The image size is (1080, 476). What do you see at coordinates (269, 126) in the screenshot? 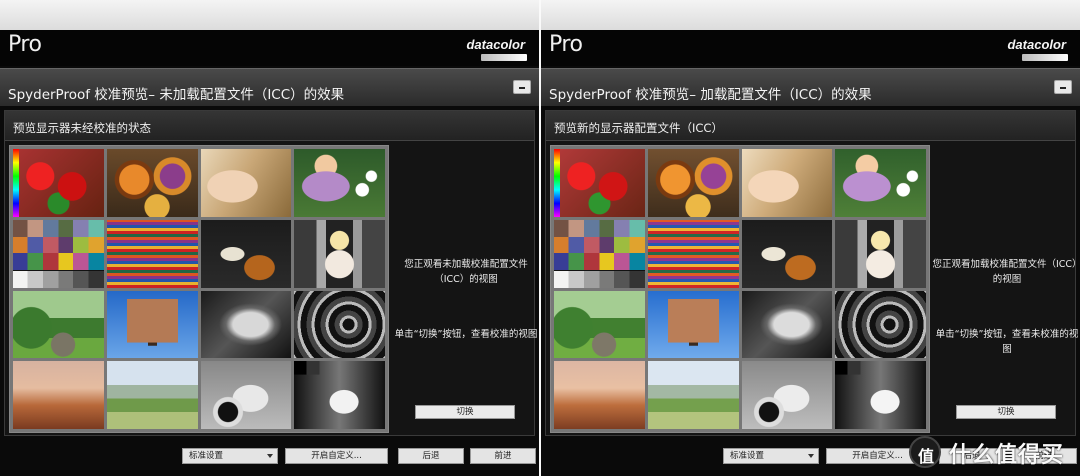
I see `subheader: 预览显示器未经校准的状态` at bounding box center [269, 126].